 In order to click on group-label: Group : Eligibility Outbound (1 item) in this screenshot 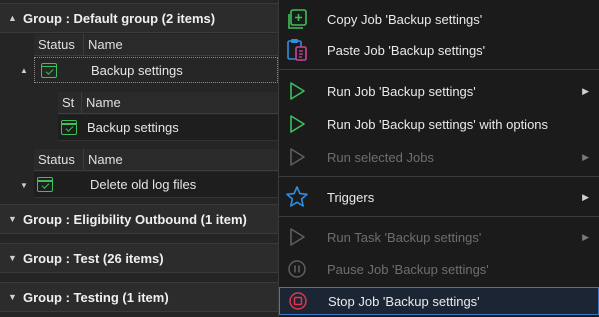, I will do `click(135, 219)`.